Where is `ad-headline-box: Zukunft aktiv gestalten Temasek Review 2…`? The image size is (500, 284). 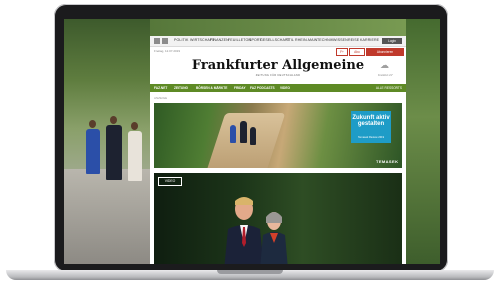
ad-headline-box: Zukunft aktiv gestalten Temasek Review 2… is located at coordinates (371, 127).